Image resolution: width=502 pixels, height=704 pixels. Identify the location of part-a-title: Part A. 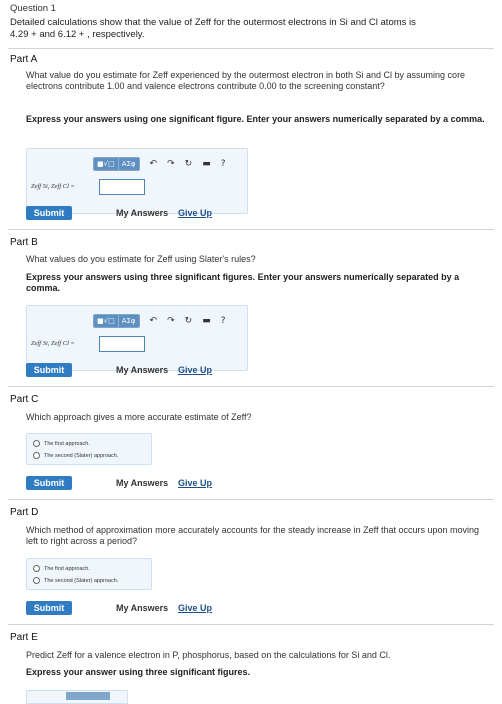
(24, 59).